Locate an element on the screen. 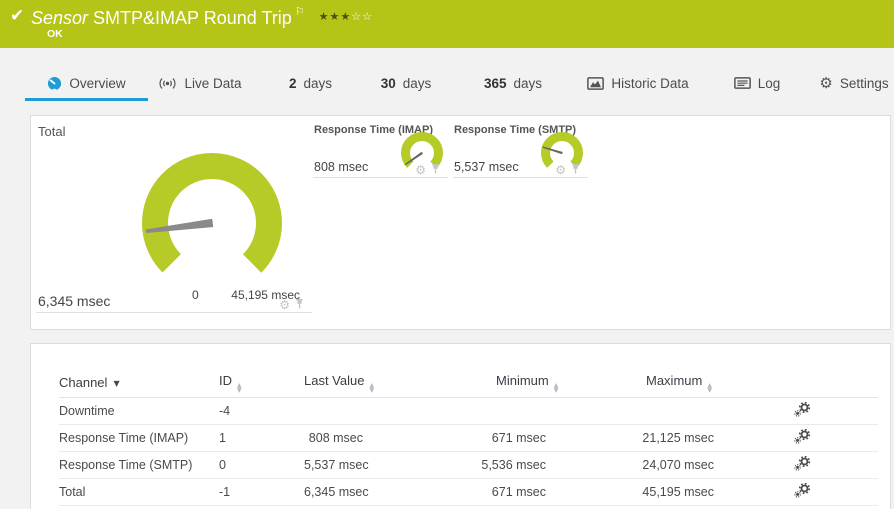  column-header-id-label: ID is located at coordinates (225, 380).